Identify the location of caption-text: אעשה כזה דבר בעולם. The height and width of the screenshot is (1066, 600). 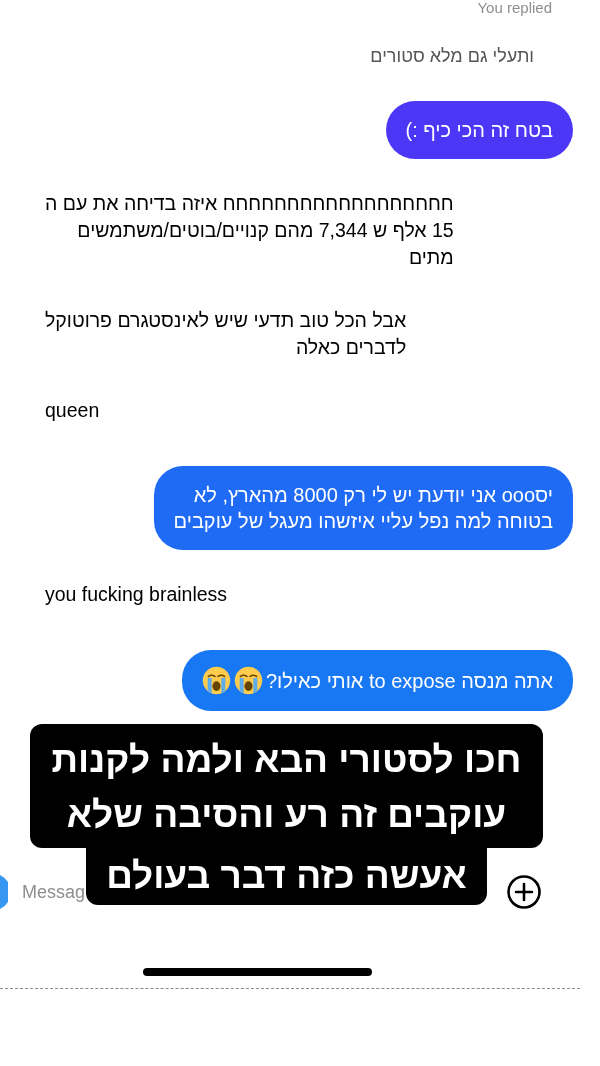
(286, 876).